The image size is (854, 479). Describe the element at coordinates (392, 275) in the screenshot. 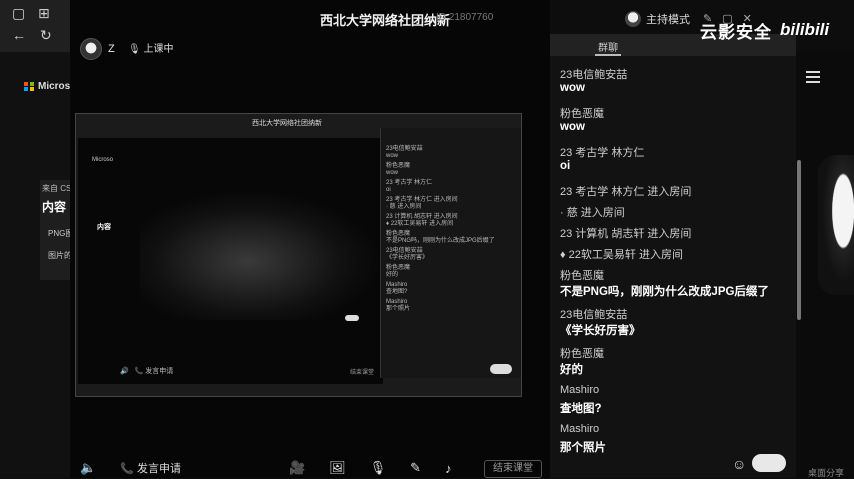

I see `nested-chat-line: 好的` at that location.